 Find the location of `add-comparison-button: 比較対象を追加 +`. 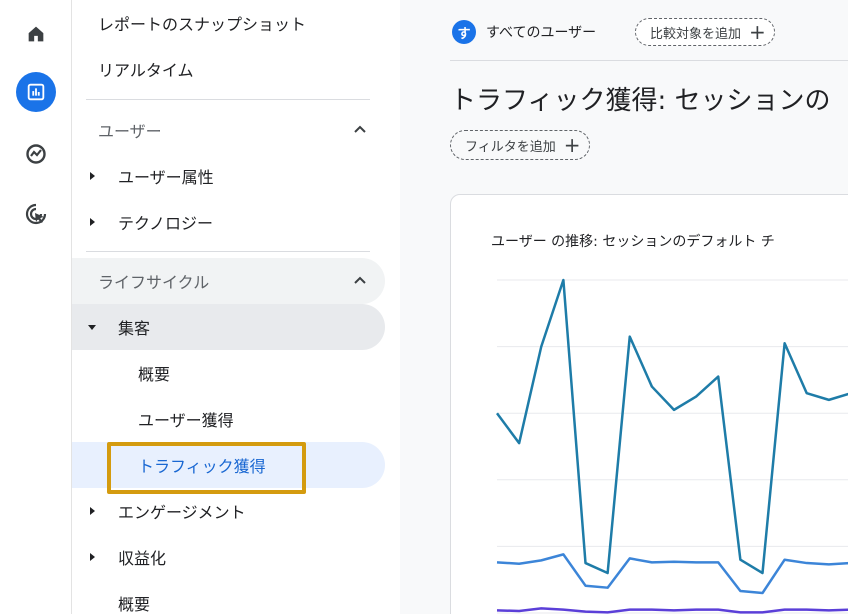

add-comparison-button: 比較対象を追加 + is located at coordinates (705, 32).